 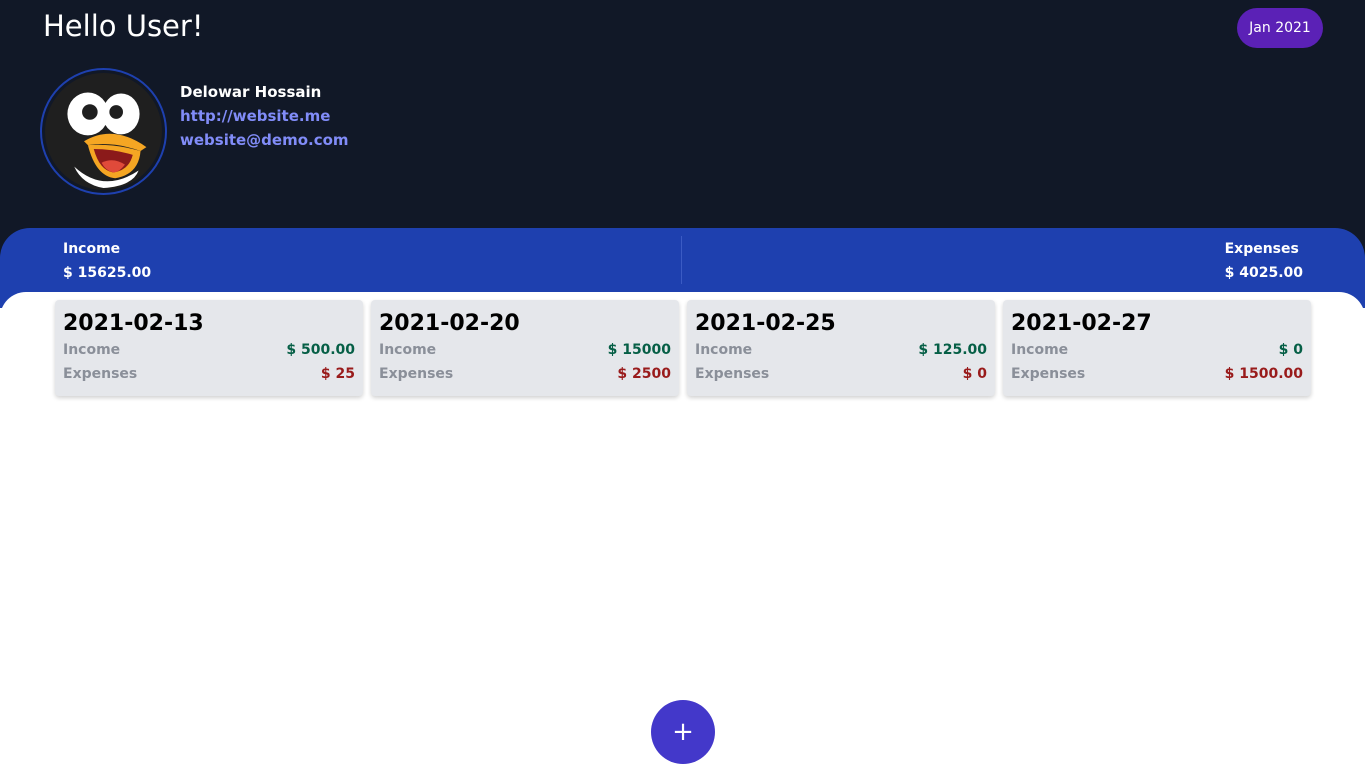 I want to click on page-title: Hello User!, so click(x=123, y=26).